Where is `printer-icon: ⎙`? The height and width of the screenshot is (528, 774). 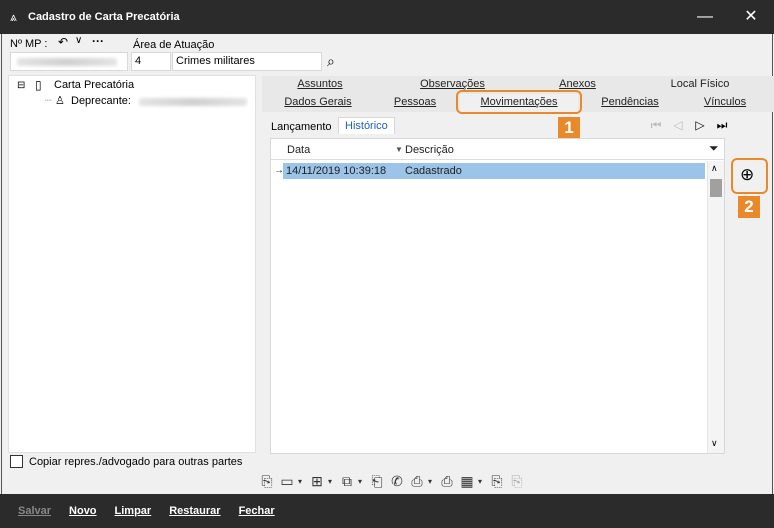
printer-icon: ⎙ is located at coordinates (417, 481).